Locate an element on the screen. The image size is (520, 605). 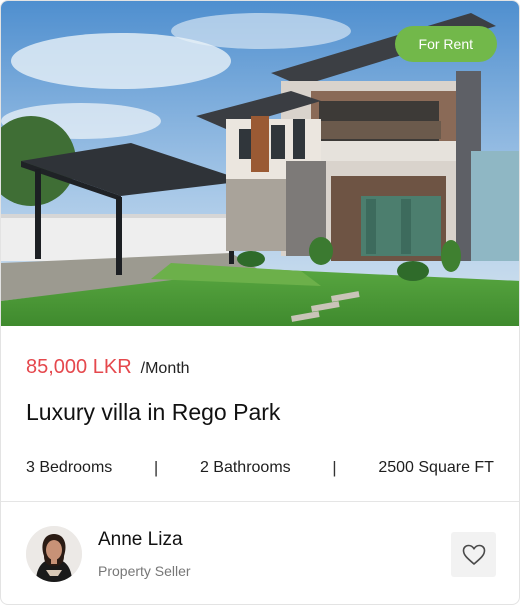
for-rent-badge: For Rent is located at coordinates (445, 44).